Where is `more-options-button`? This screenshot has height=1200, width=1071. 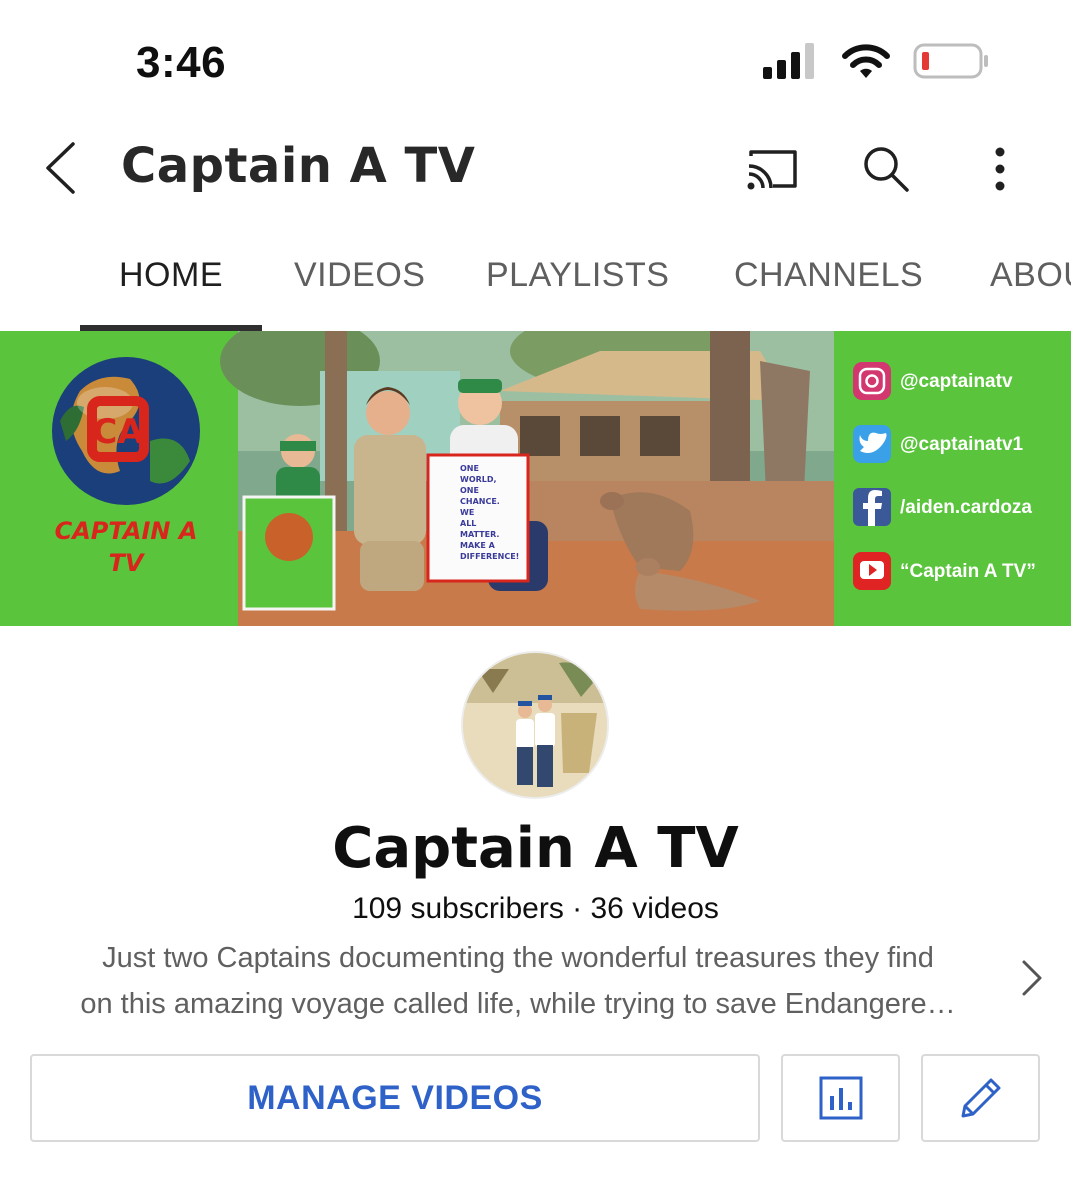 more-options-button is located at coordinates (1000, 169).